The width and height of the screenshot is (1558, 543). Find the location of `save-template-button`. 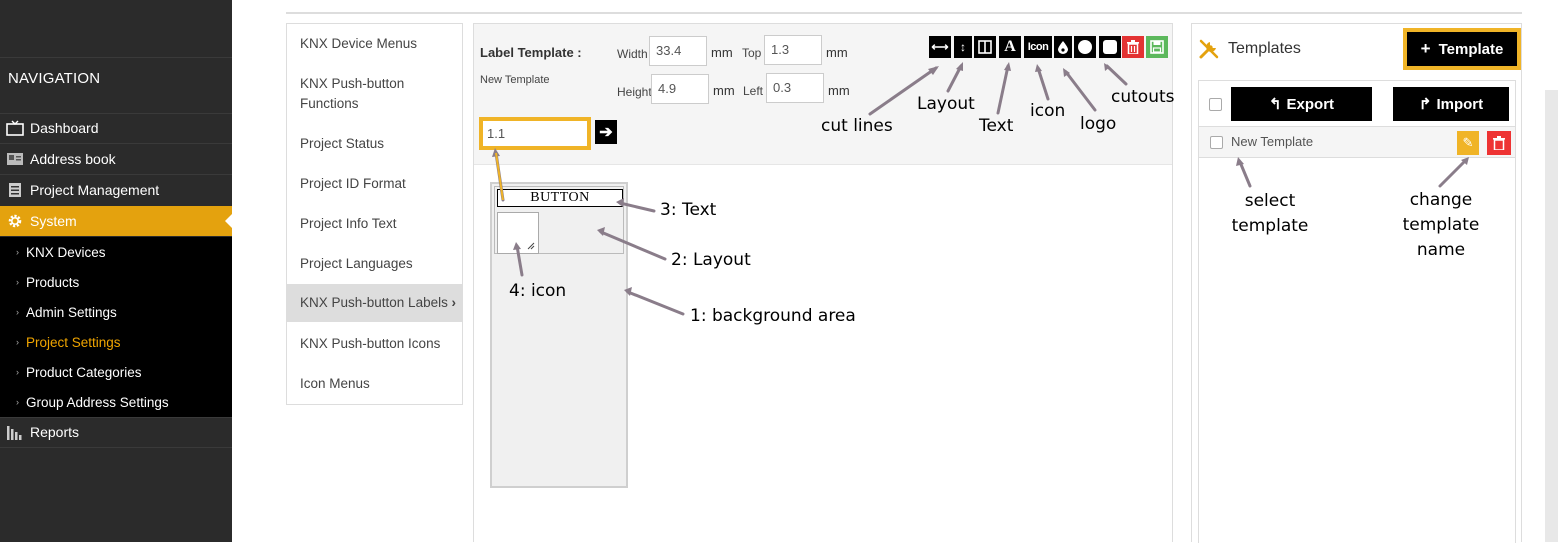

save-template-button is located at coordinates (1157, 47).